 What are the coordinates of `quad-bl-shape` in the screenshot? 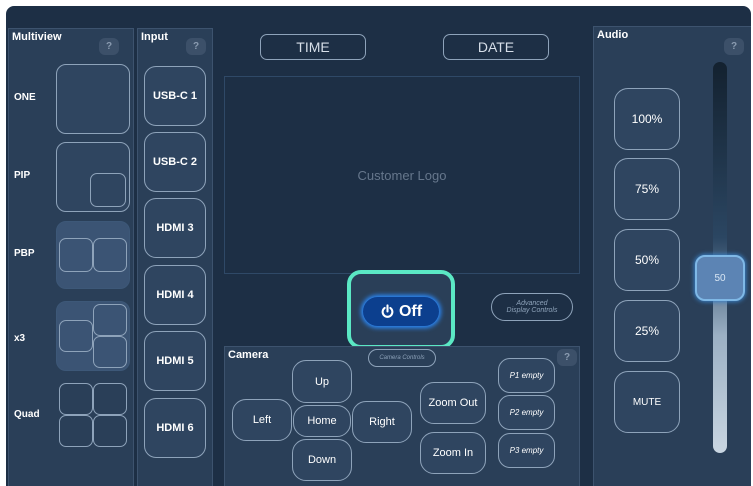 It's located at (76, 431).